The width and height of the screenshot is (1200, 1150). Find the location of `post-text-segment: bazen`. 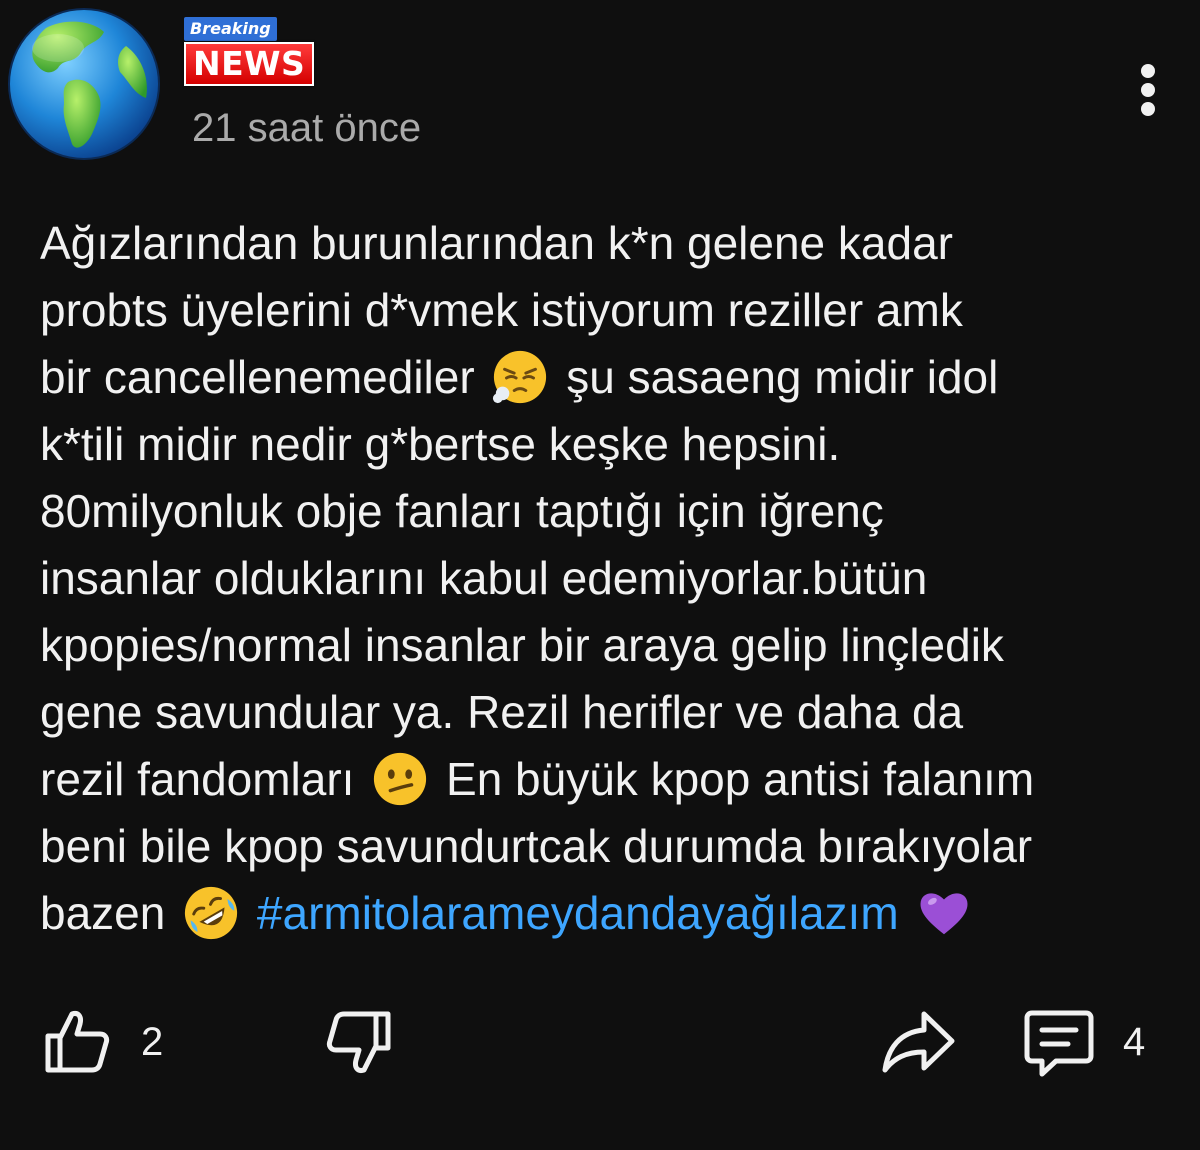

post-text-segment: bazen is located at coordinates (103, 913).